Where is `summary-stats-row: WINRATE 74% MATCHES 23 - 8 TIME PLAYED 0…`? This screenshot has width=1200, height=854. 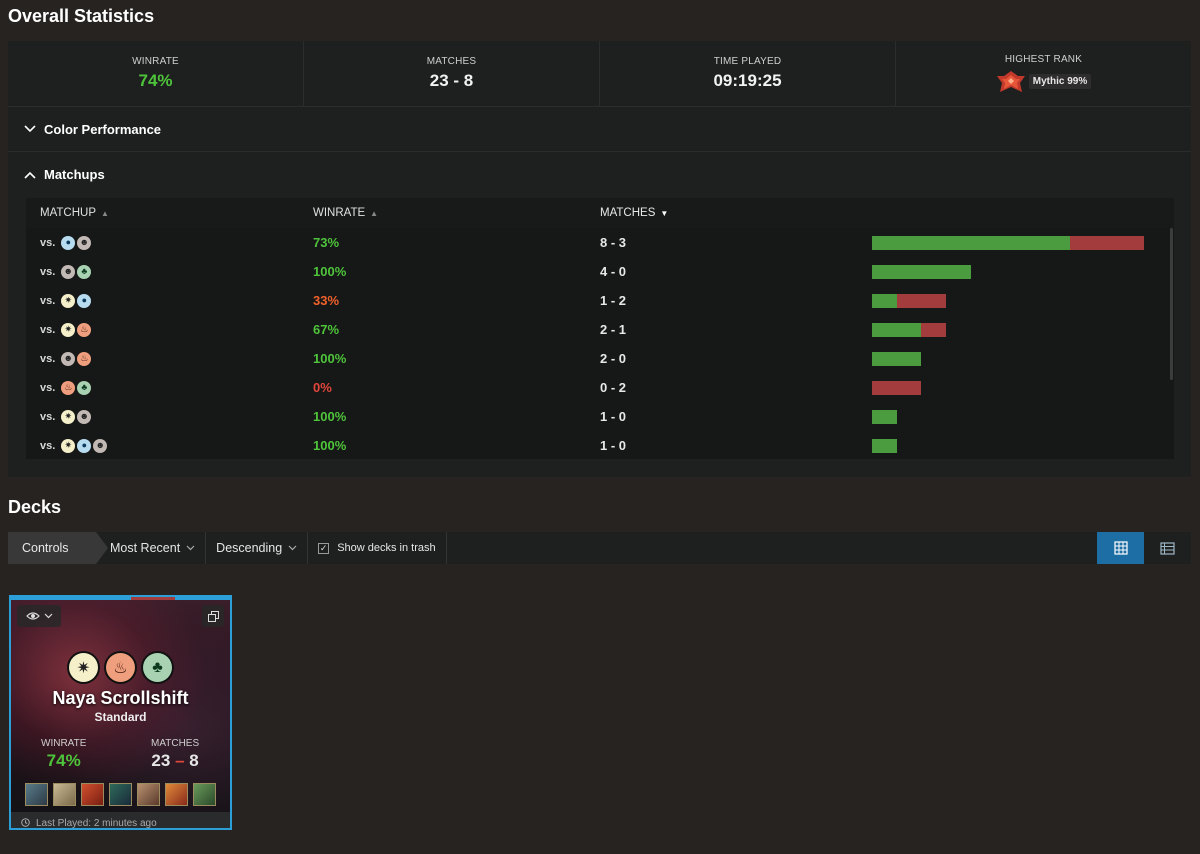 summary-stats-row: WINRATE 74% MATCHES 23 - 8 TIME PLAYED 0… is located at coordinates (599, 74).